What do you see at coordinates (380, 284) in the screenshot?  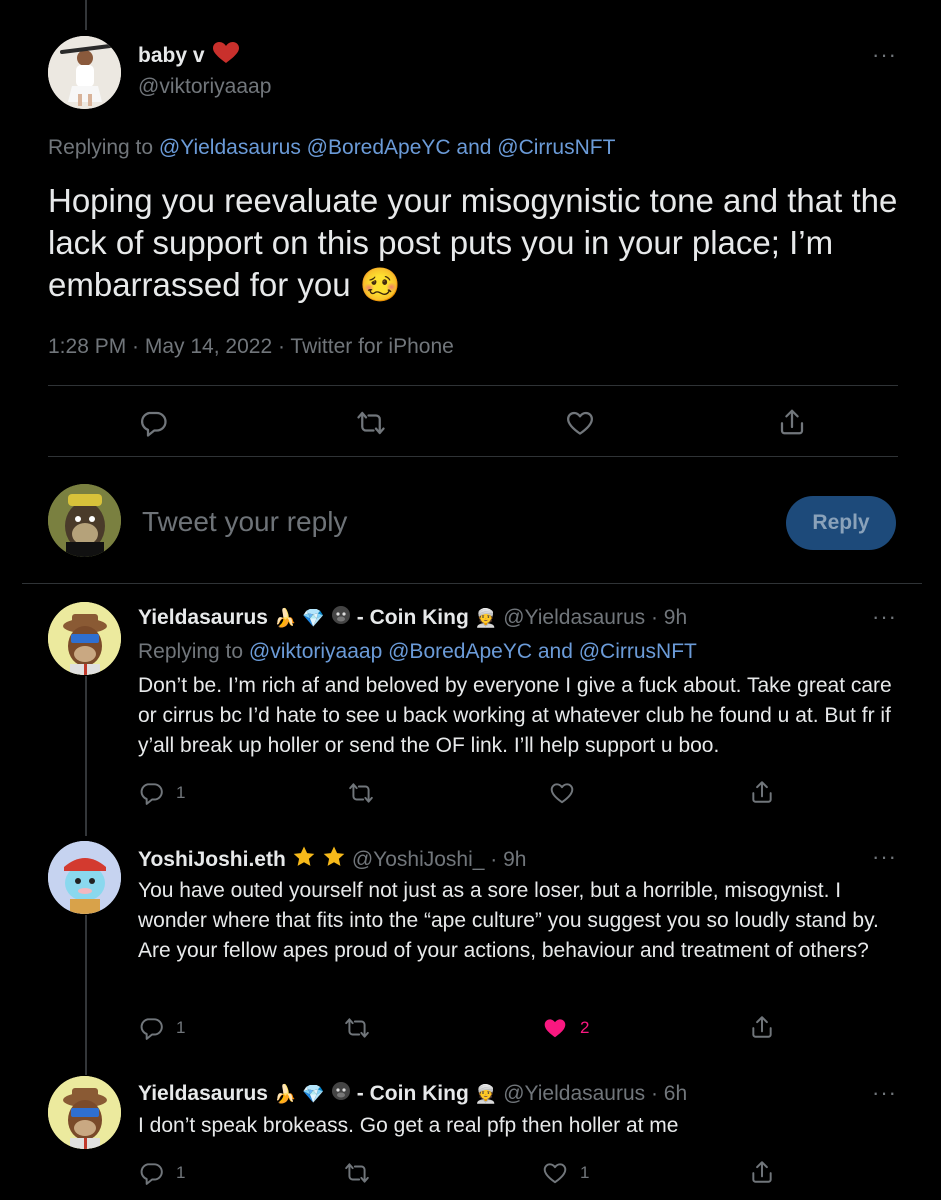 I see `woozy-face-emoji: 🥴` at bounding box center [380, 284].